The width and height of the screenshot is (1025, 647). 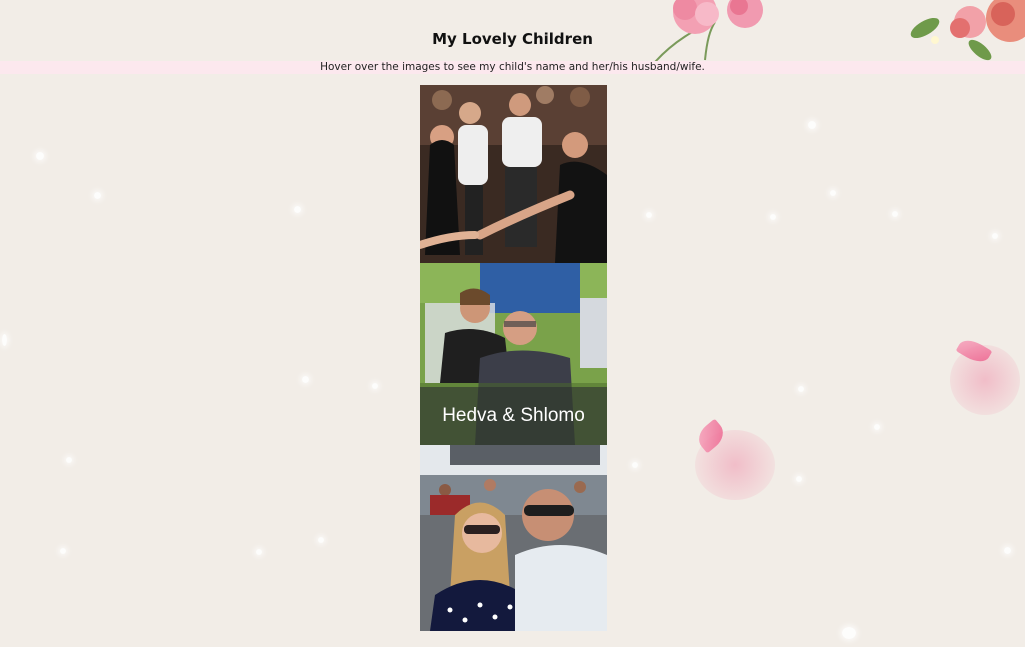 I want to click on dancing-party-photo, so click(x=513, y=174).